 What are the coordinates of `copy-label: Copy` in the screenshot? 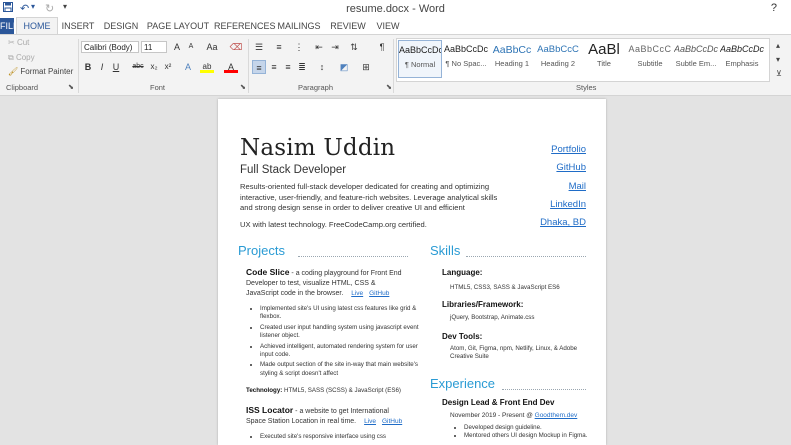 It's located at (25, 57).